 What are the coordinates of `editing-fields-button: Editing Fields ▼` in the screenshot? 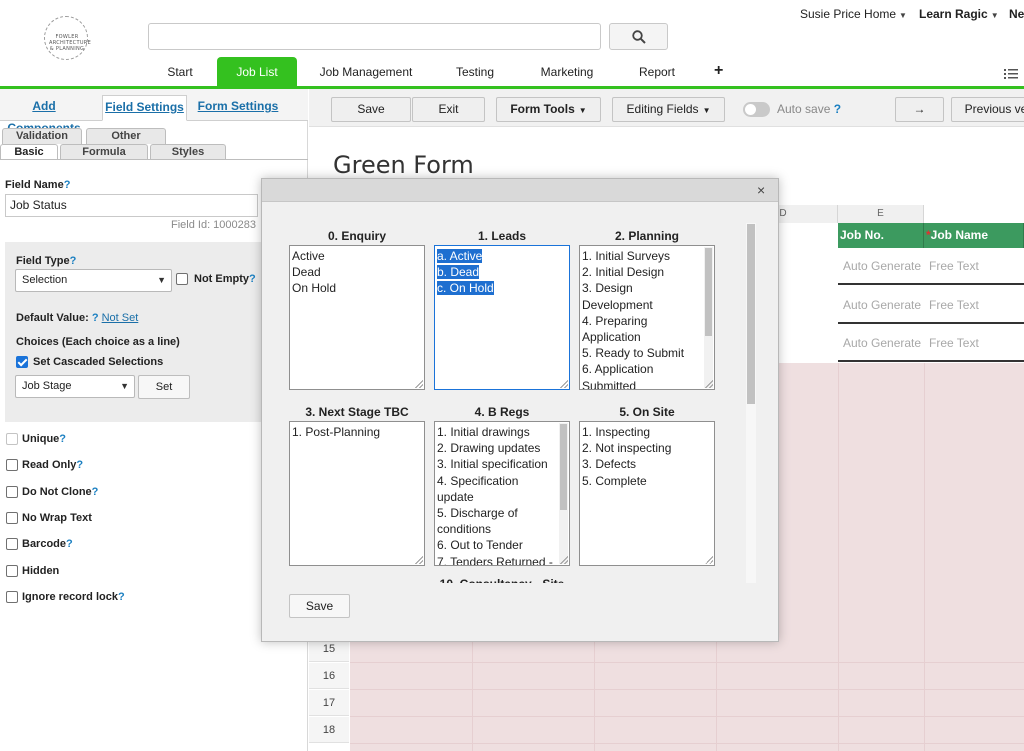 It's located at (668, 109).